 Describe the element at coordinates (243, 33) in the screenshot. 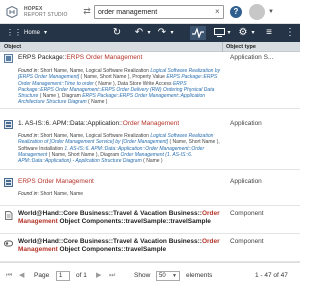

I see `settings-icon: ⚙` at that location.